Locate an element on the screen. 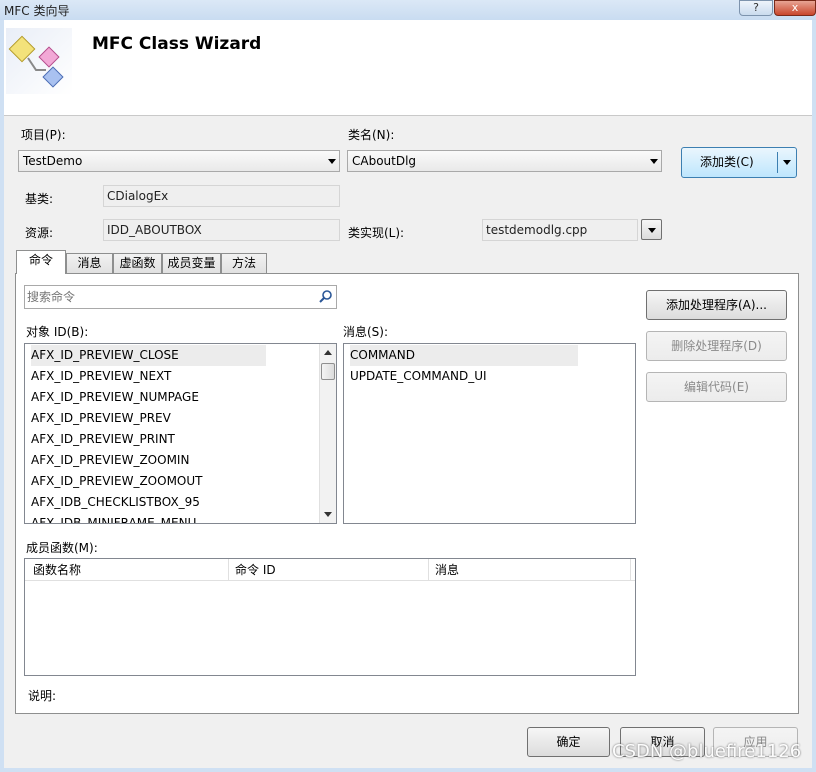 The width and height of the screenshot is (816, 772). add-class-label: 添加类(C) is located at coordinates (727, 162).